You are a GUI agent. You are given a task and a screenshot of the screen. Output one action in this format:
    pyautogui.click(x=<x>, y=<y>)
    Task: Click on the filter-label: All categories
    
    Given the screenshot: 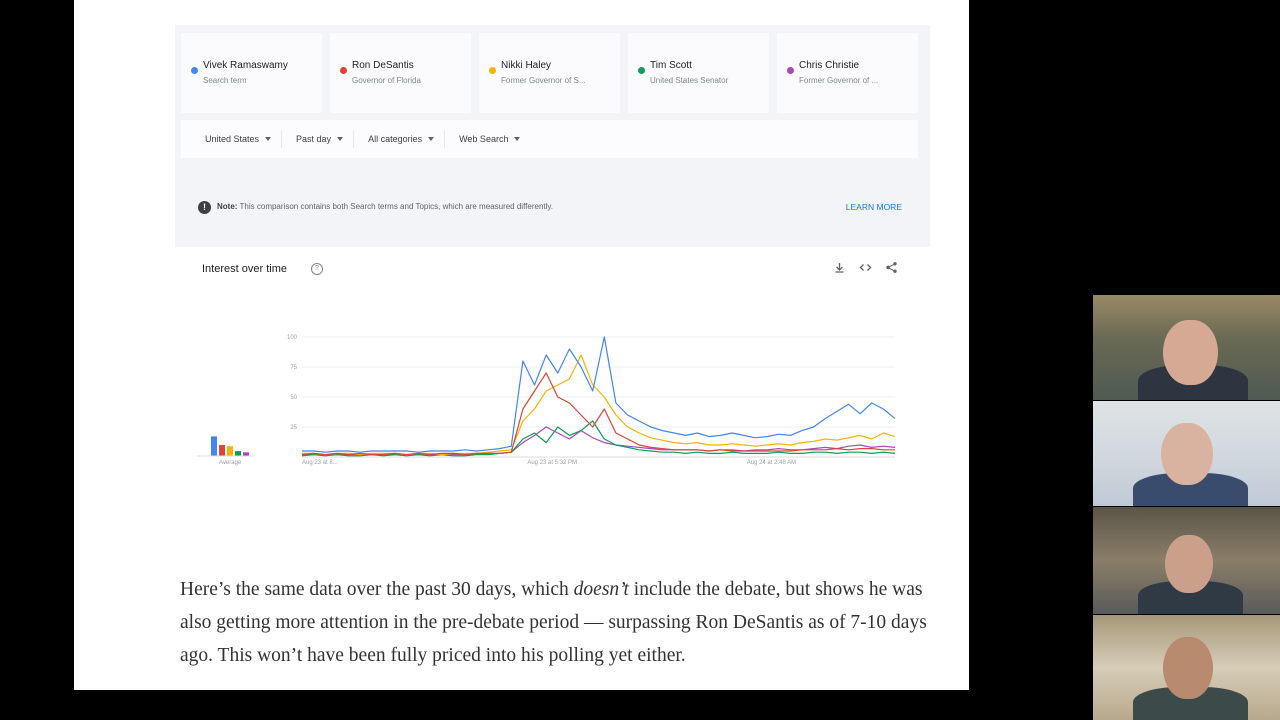 What is the action you would take?
    pyautogui.click(x=395, y=139)
    